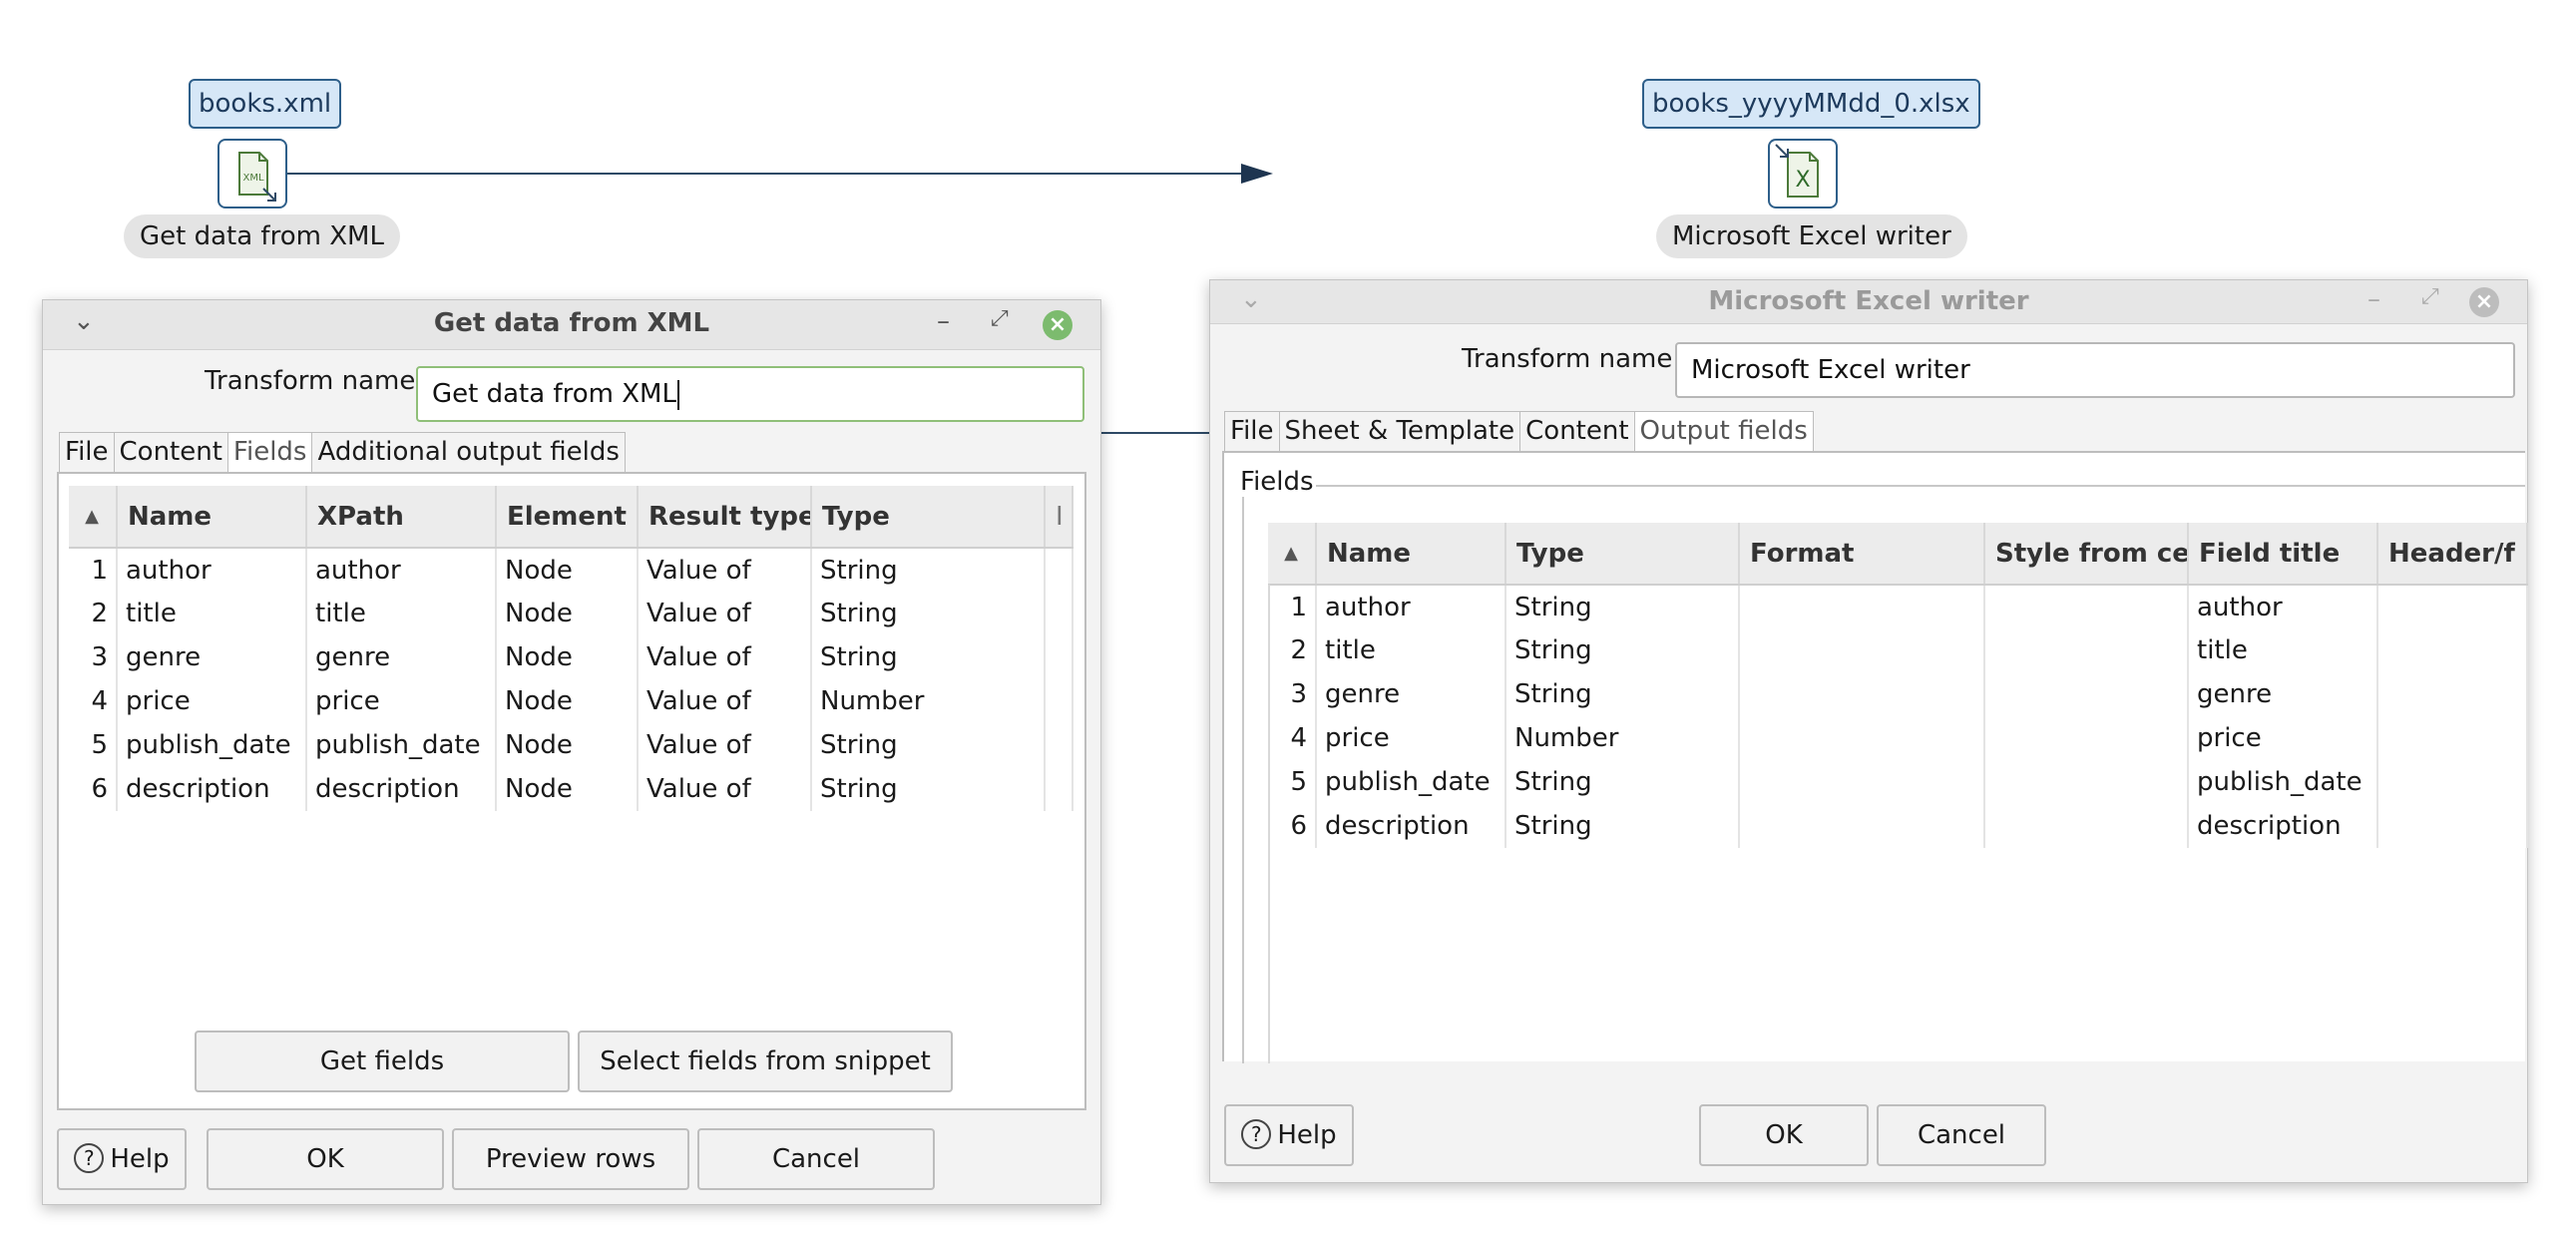 This screenshot has height=1235, width=2576. What do you see at coordinates (212, 517) in the screenshot?
I see `col-name: Name` at bounding box center [212, 517].